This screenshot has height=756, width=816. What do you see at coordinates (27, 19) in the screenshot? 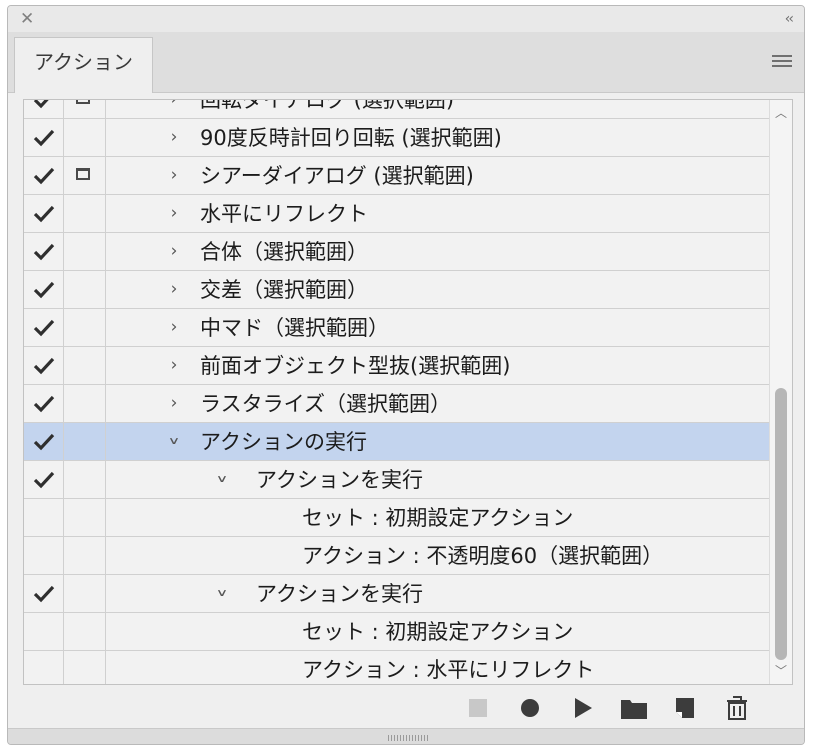
I see `close-icon: ✕` at bounding box center [27, 19].